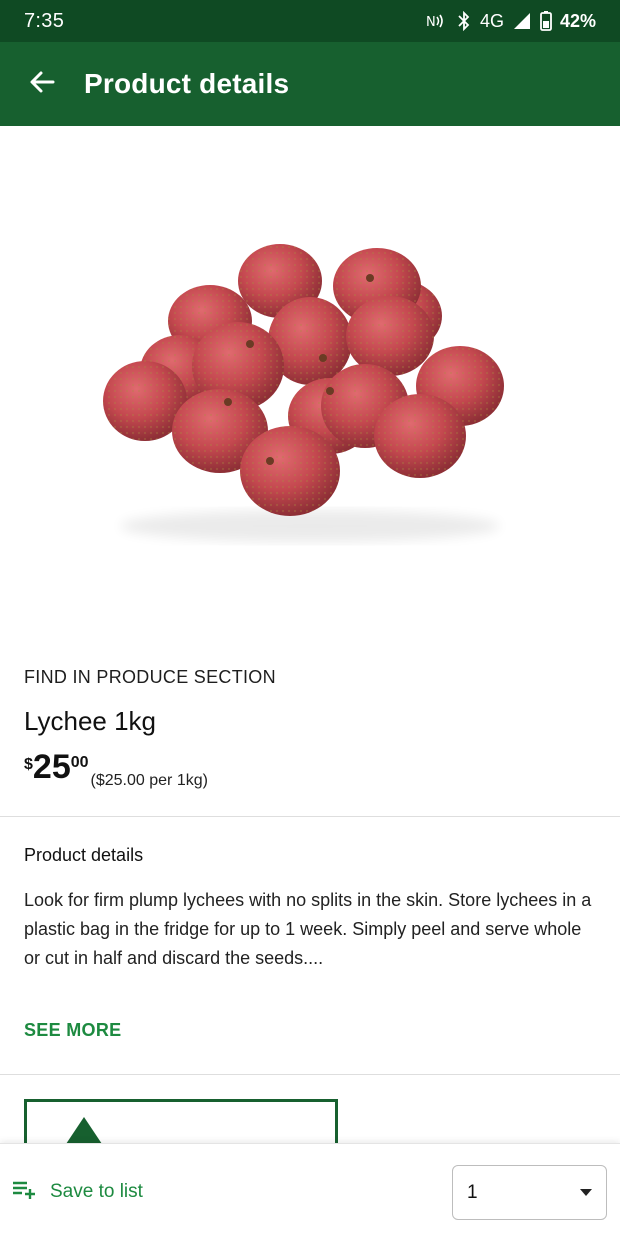 The image size is (620, 1240). Describe the element at coordinates (90, 721) in the screenshot. I see `product-name: Lychee 1kg` at that location.